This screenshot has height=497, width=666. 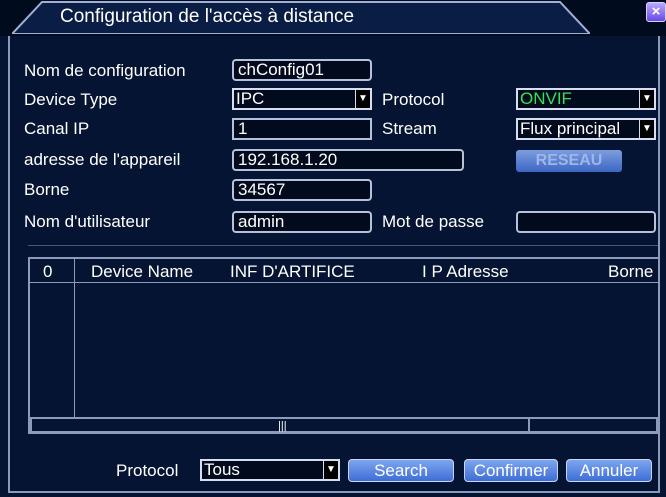 I want to click on footer-protocol-select: Tous ▼, so click(x=270, y=470).